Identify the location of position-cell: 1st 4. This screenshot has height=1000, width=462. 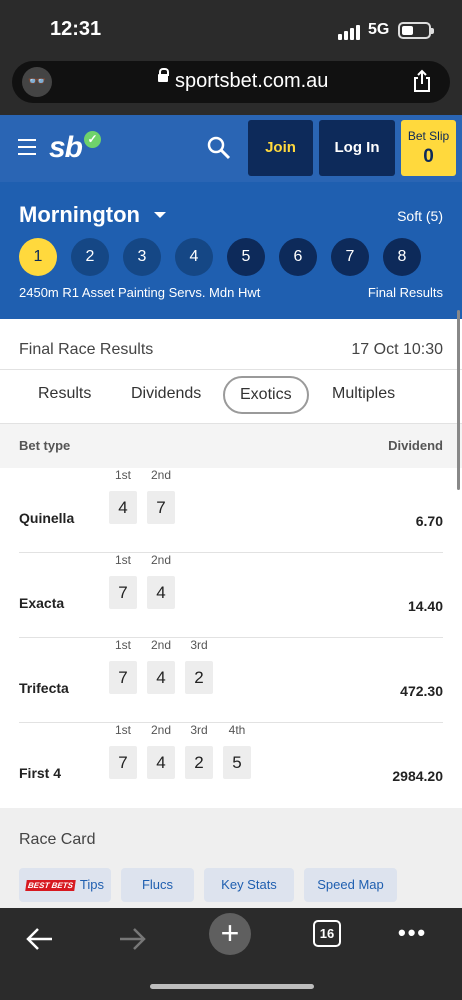
(123, 496).